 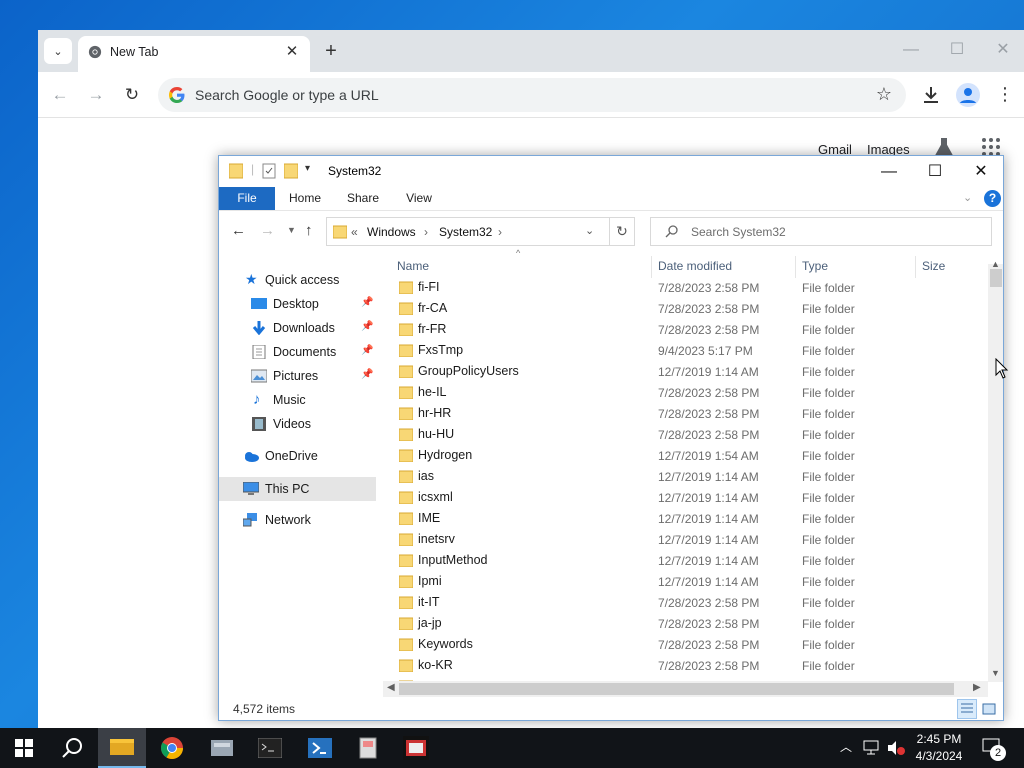 What do you see at coordinates (689, 350) in the screenshot?
I see `file-row: FxsTmp 9/4/2023 5:17 PM File folder` at bounding box center [689, 350].